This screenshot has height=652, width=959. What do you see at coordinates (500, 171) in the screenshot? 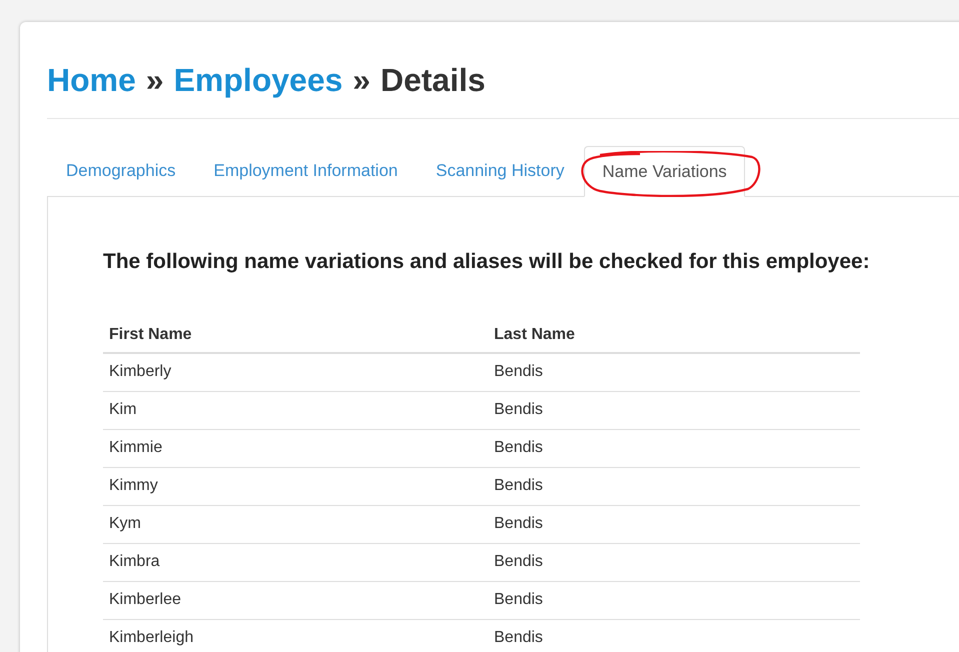
I see `tab: Scanning History` at bounding box center [500, 171].